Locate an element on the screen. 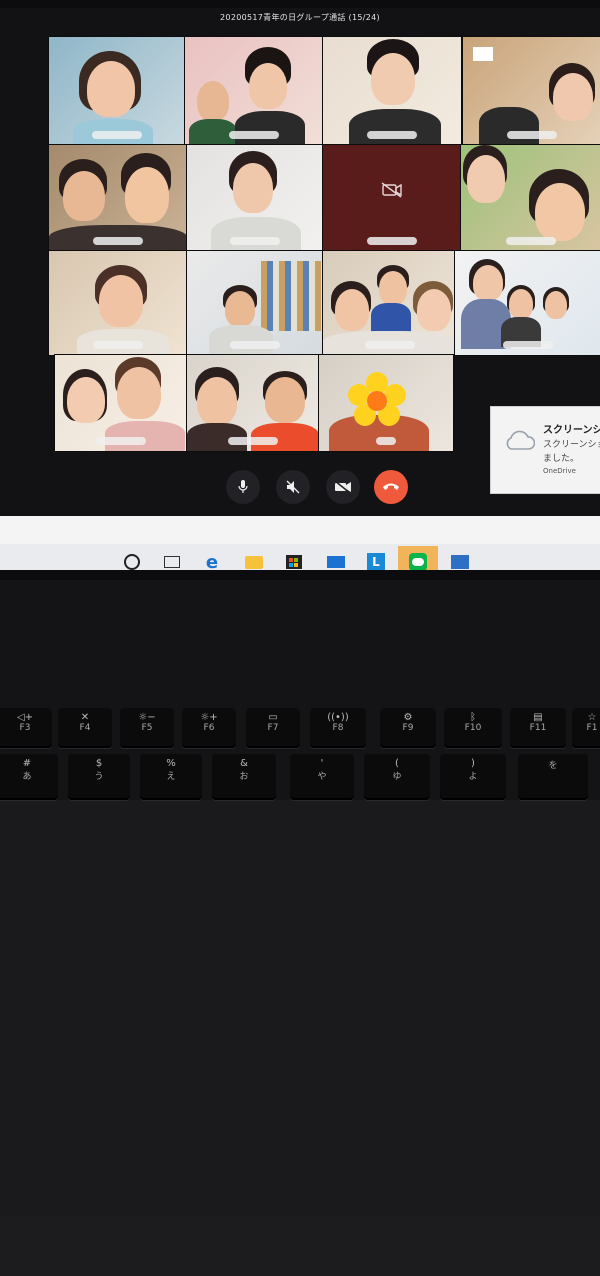 The height and width of the screenshot is (1276, 600). key-6: & お is located at coordinates (244, 777).